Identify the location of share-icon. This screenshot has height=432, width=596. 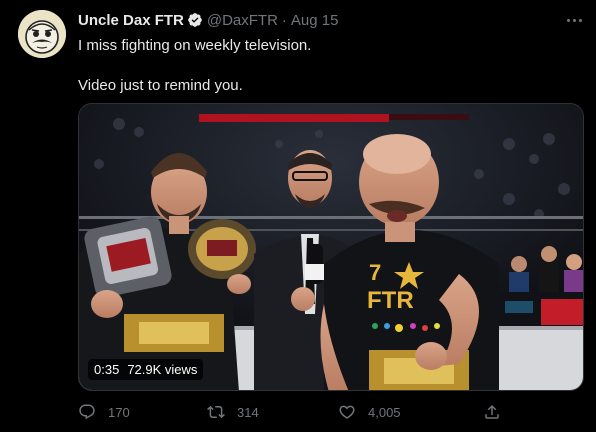
(492, 411).